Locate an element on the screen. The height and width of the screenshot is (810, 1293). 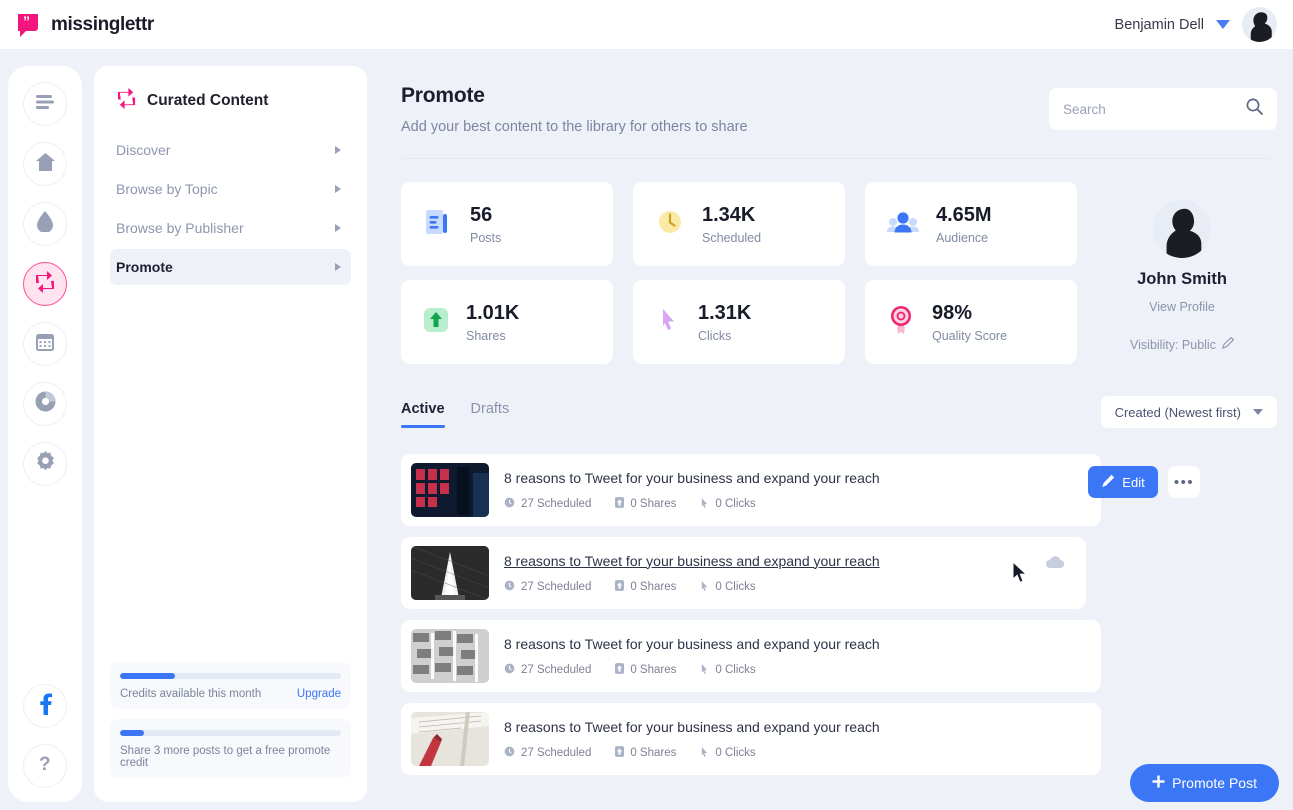
rail-item-menu is located at coordinates (45, 104).